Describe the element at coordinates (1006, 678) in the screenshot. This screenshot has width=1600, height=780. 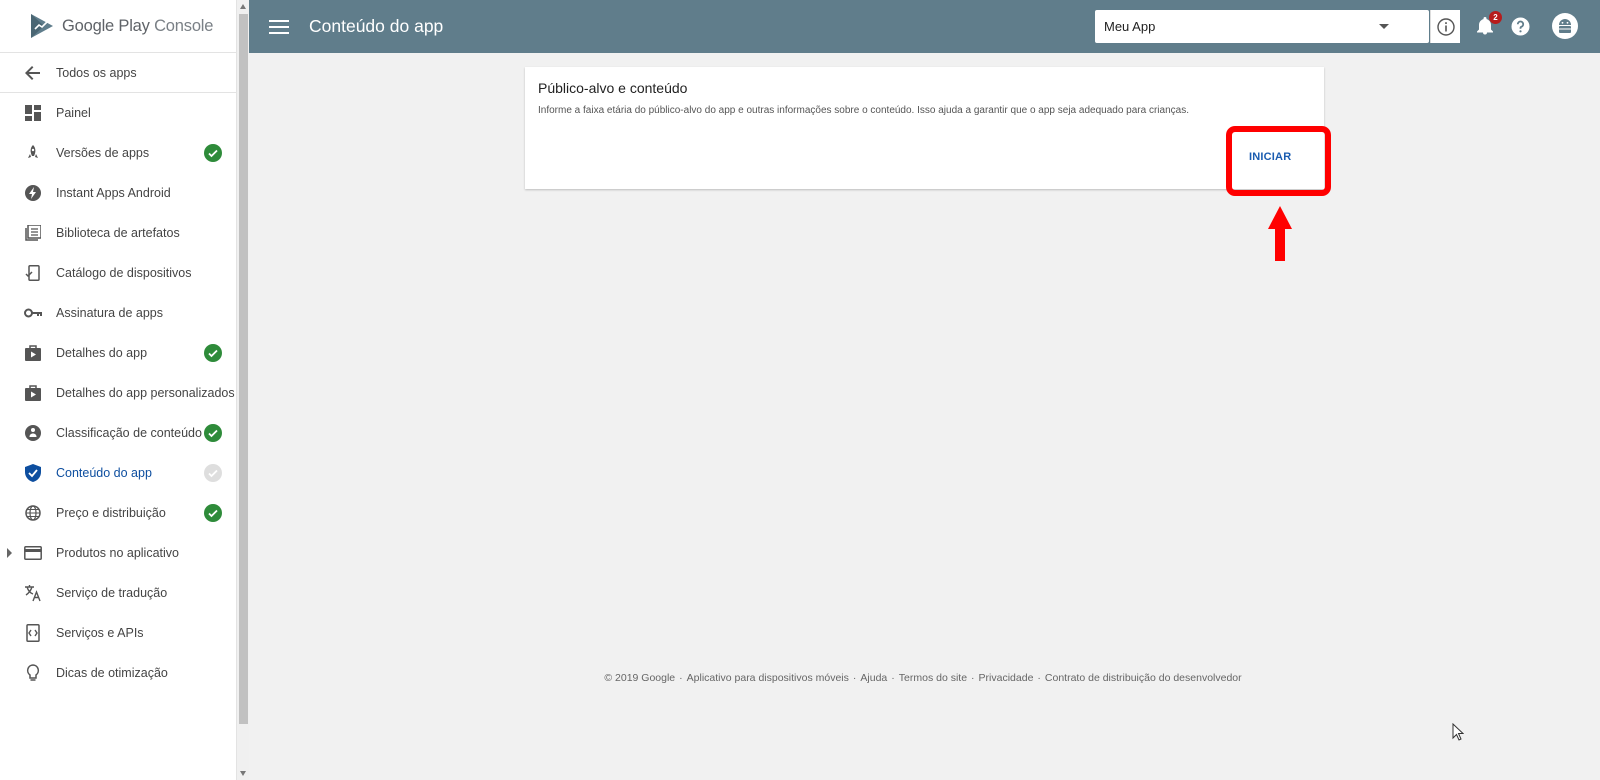
I see `footer-link-privacy: Privacidade` at that location.